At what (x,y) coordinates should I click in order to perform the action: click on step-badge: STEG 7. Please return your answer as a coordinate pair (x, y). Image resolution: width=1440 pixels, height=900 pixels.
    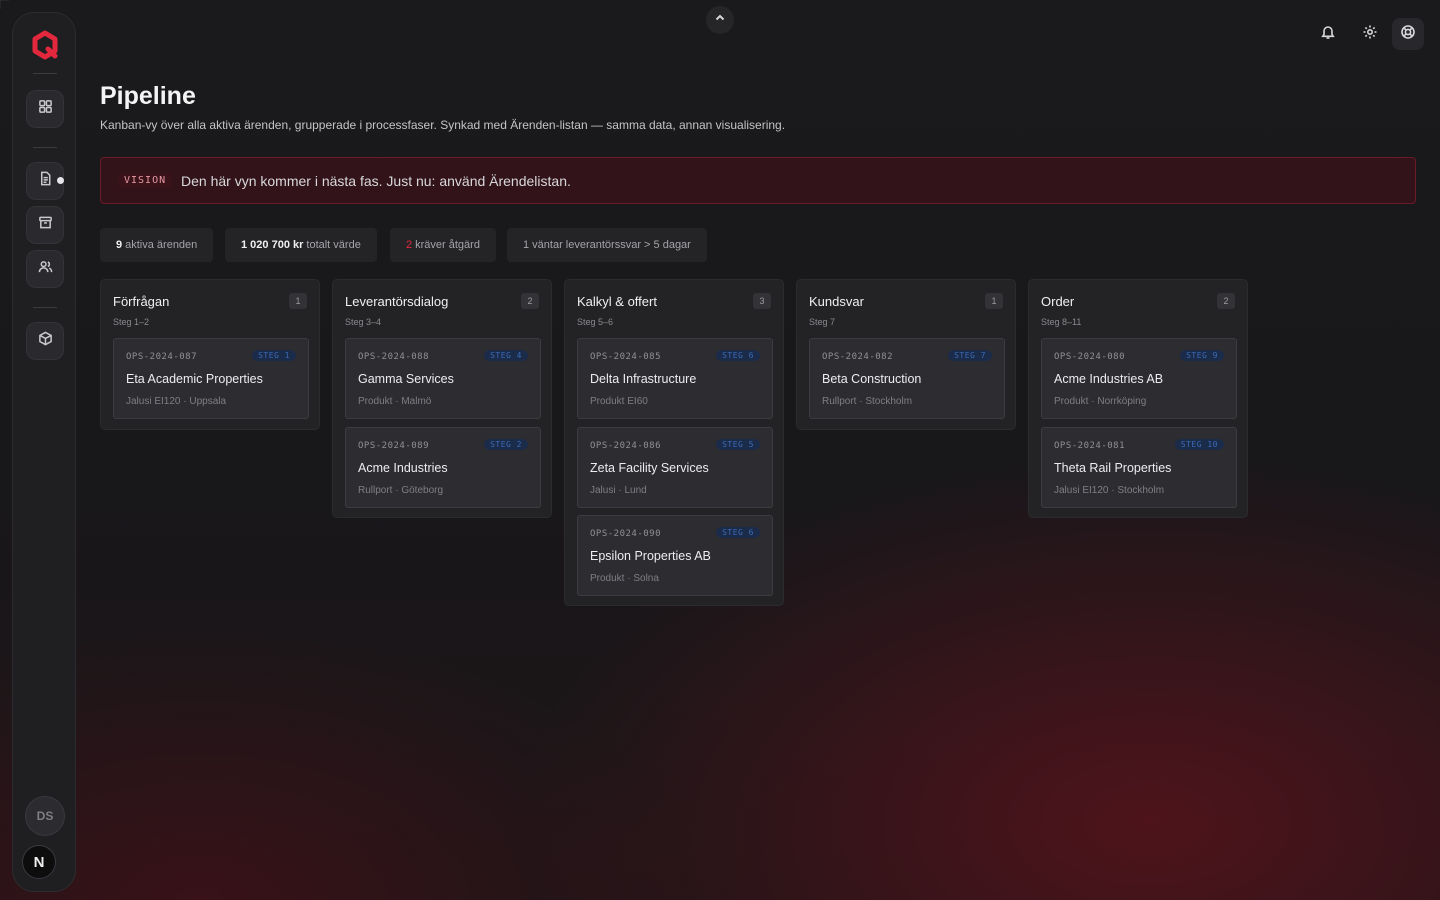
    Looking at the image, I should click on (970, 355).